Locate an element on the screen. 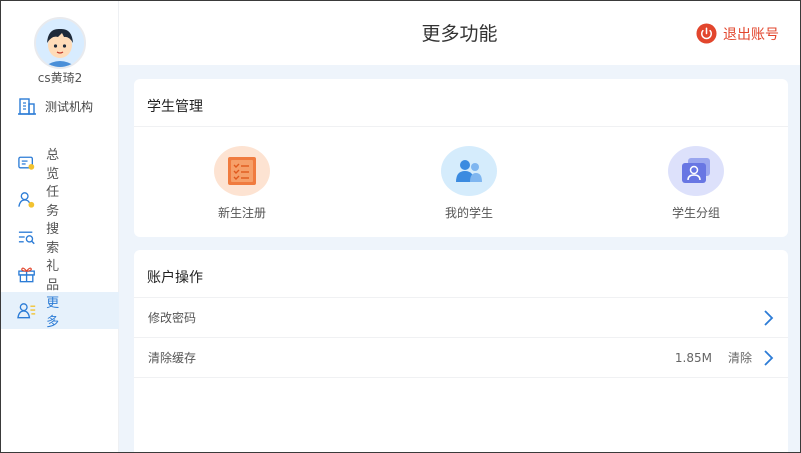  feature-grid: 新生注册 我的学生 学生分组 is located at coordinates (461, 183).